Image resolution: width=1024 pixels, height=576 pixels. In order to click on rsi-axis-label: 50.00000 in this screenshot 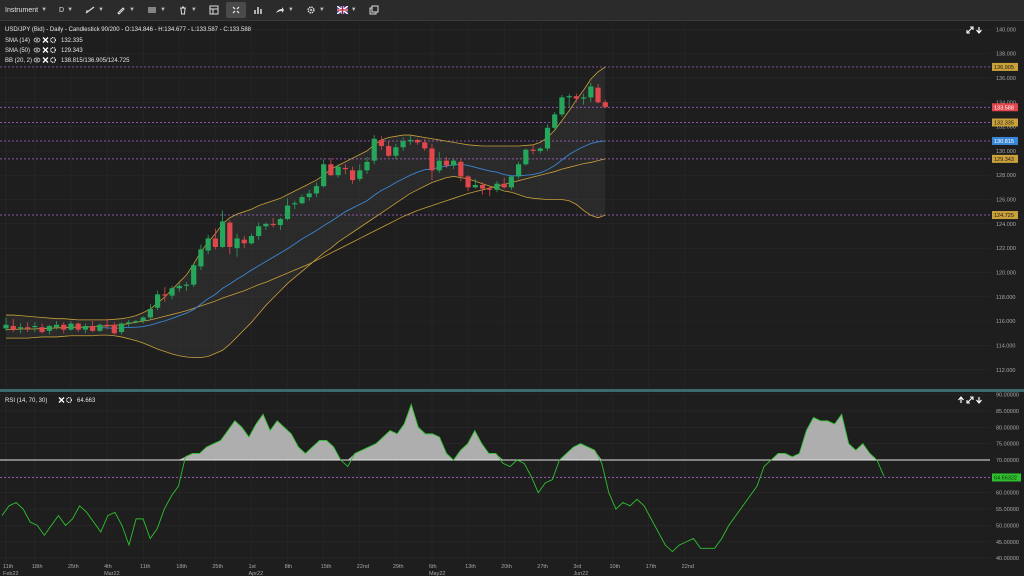, I will do `click(1007, 526)`.